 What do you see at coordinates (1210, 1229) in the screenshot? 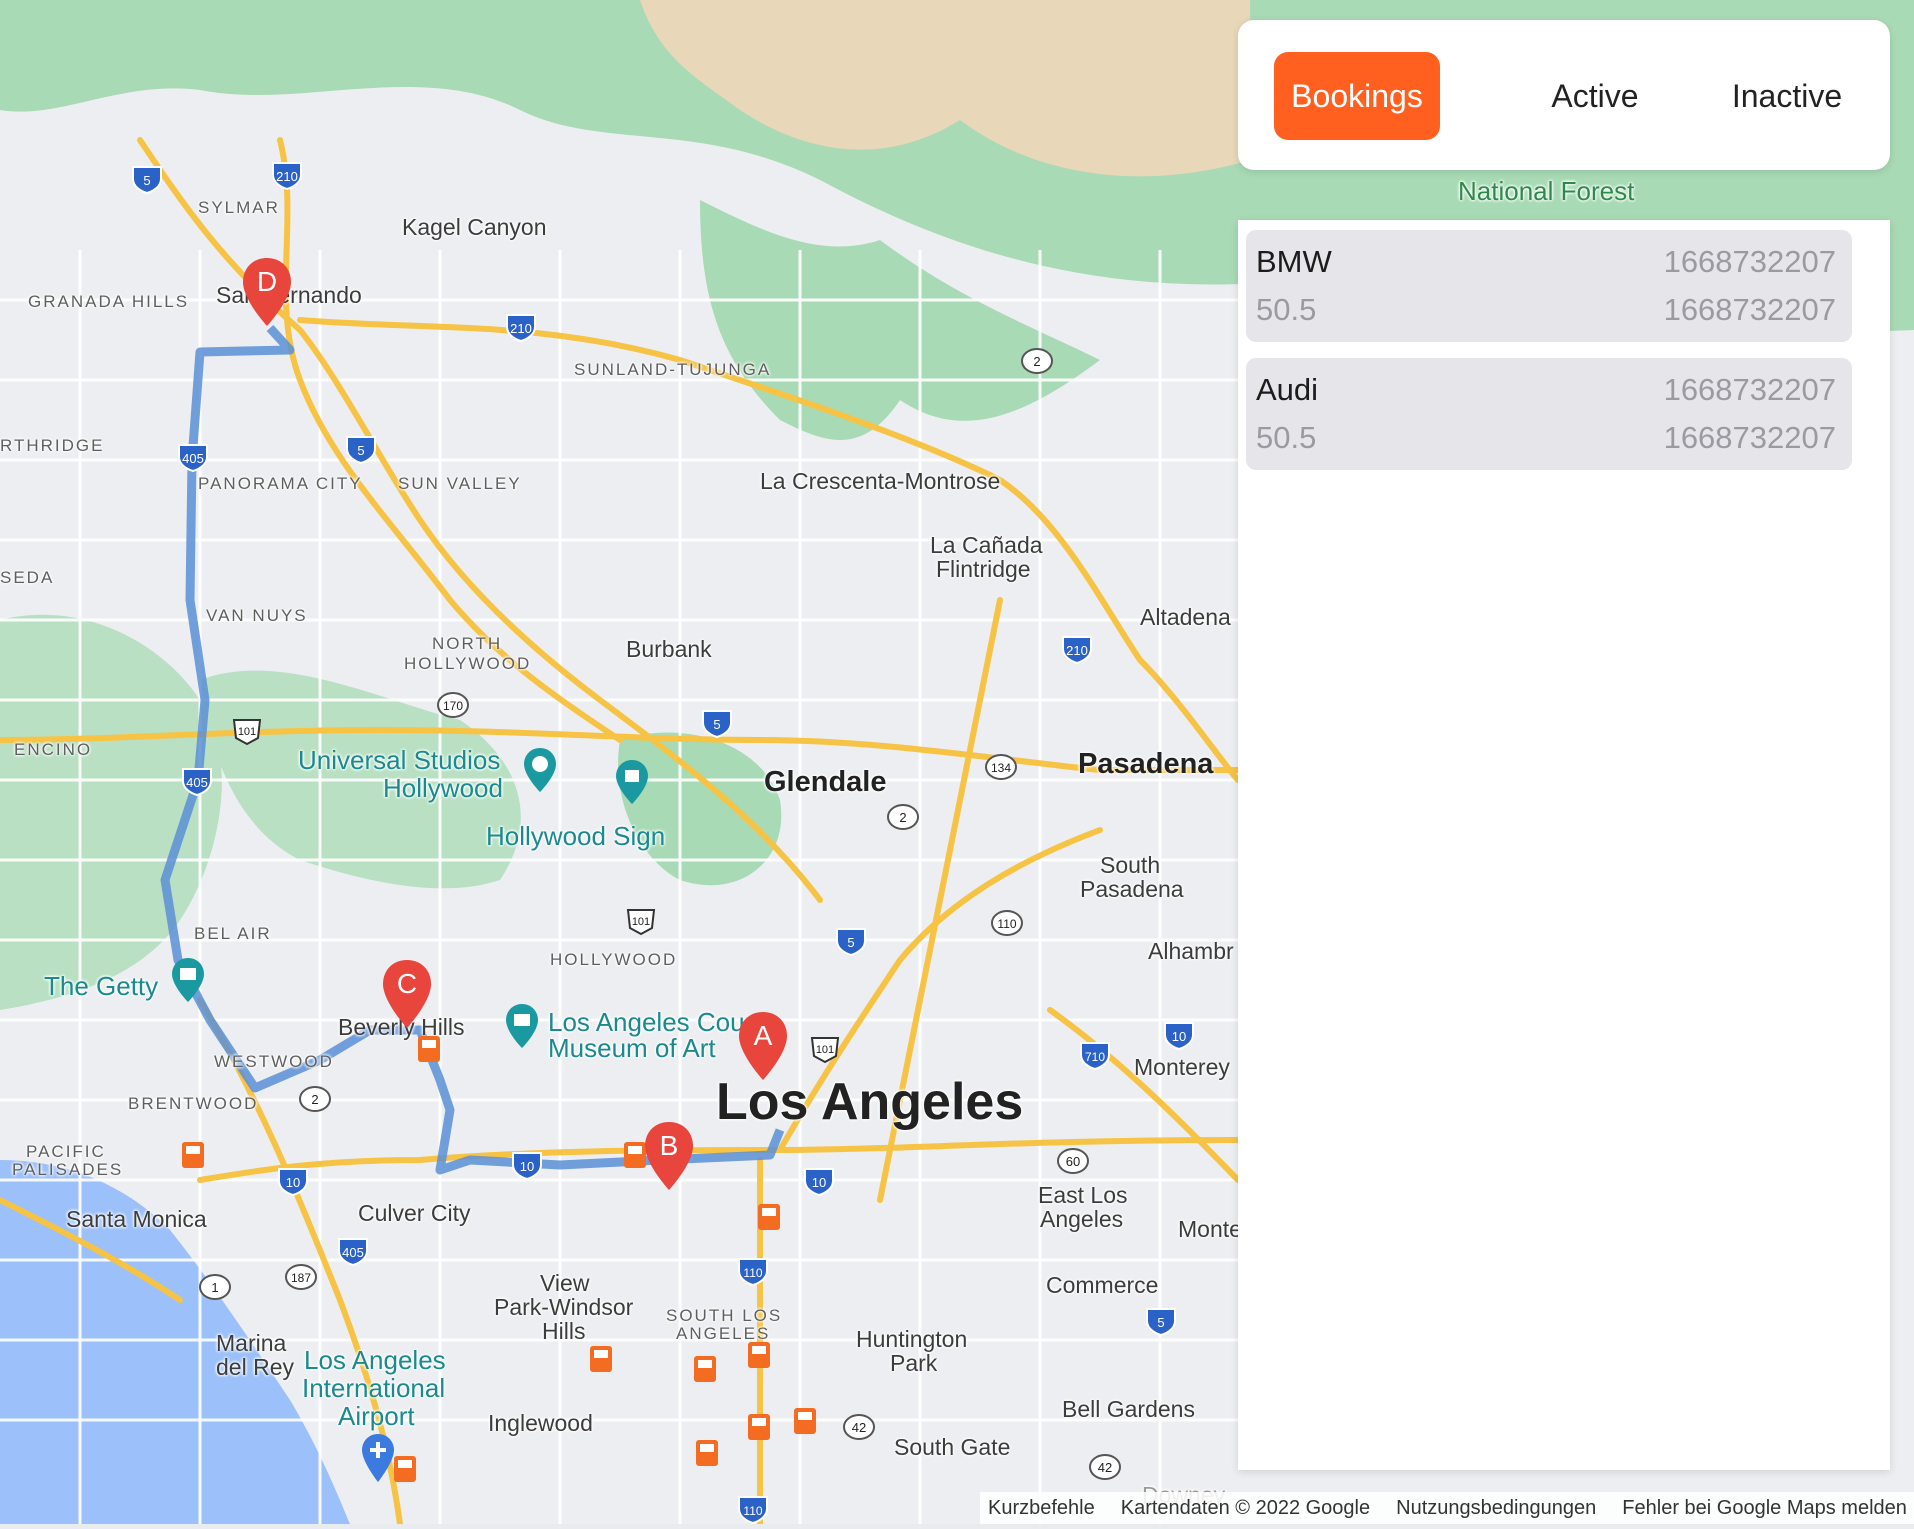
I see `label-monte: Monte` at bounding box center [1210, 1229].